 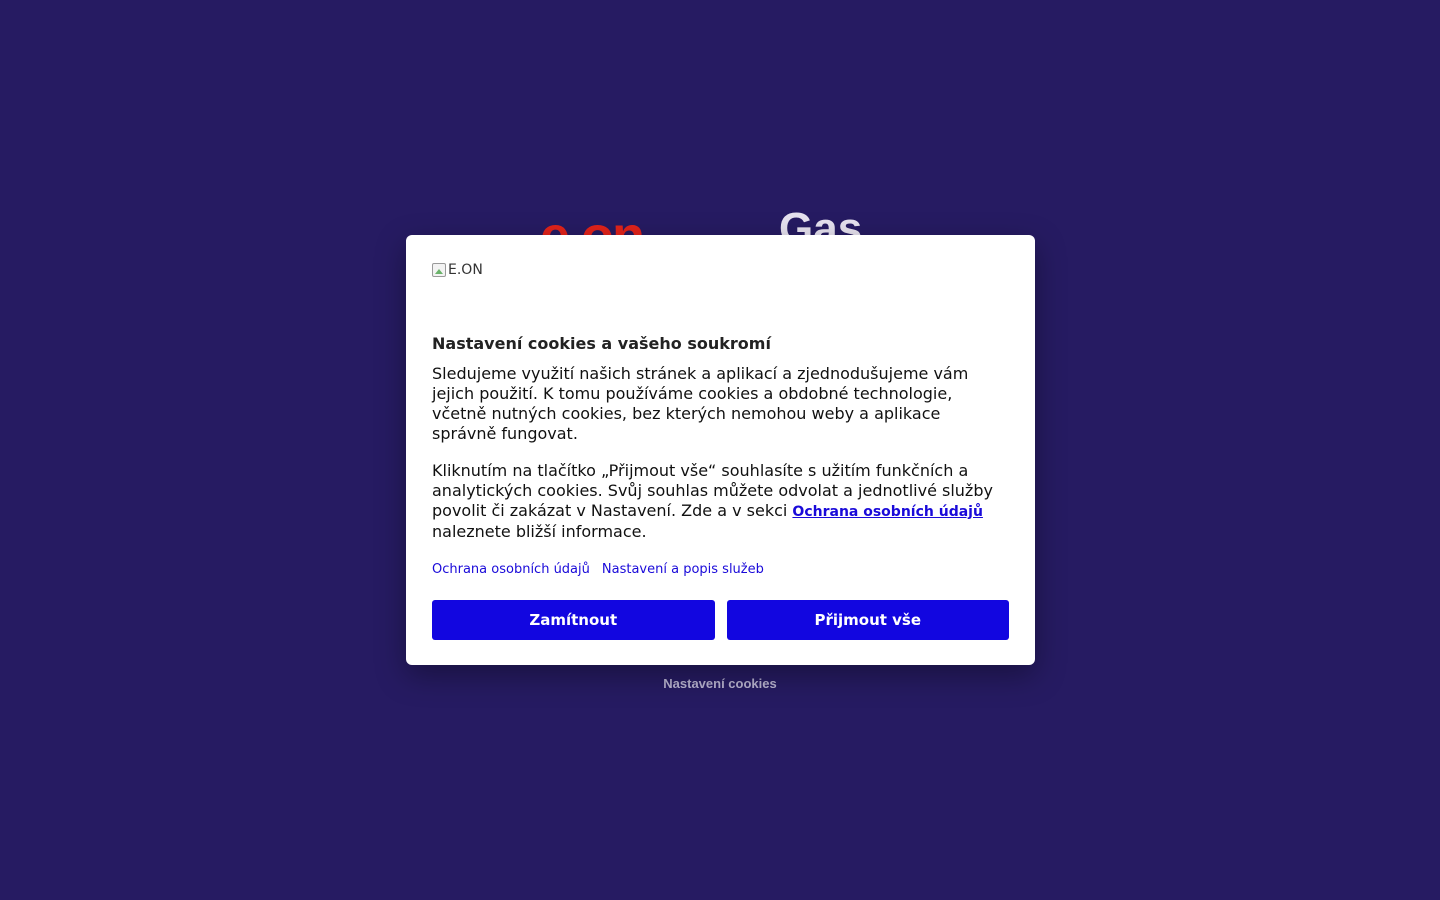 I want to click on dialog-title: Nastavení cookies a vašeho soukromí, so click(x=601, y=343).